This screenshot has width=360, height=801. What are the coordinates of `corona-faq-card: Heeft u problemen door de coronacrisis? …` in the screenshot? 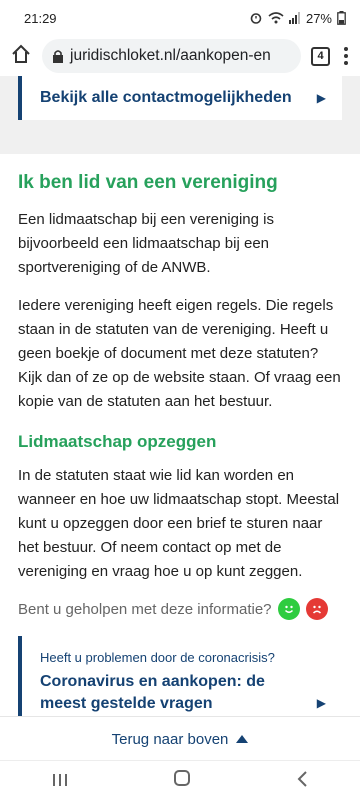 It's located at (180, 681).